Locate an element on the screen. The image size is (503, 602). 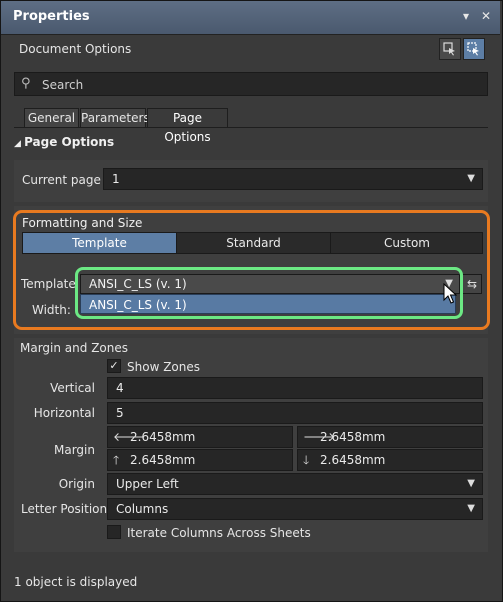
margin-bottom-input: 🡓 2.6458mm is located at coordinates (390, 460).